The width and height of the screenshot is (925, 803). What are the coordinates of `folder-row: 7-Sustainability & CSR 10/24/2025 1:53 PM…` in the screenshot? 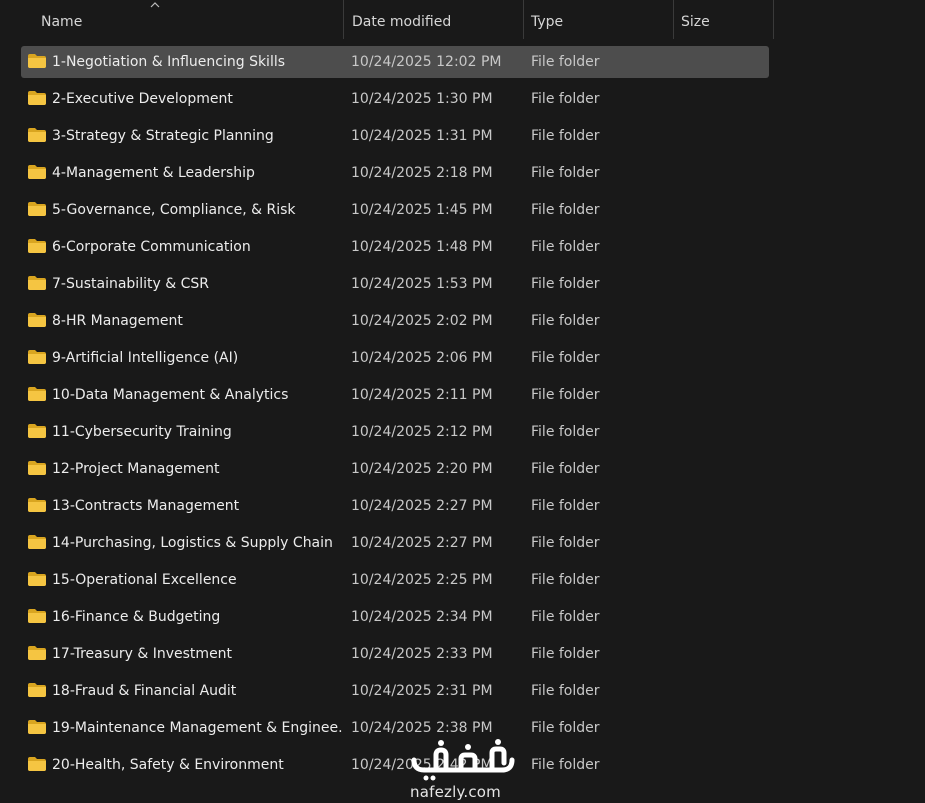 It's located at (462, 284).